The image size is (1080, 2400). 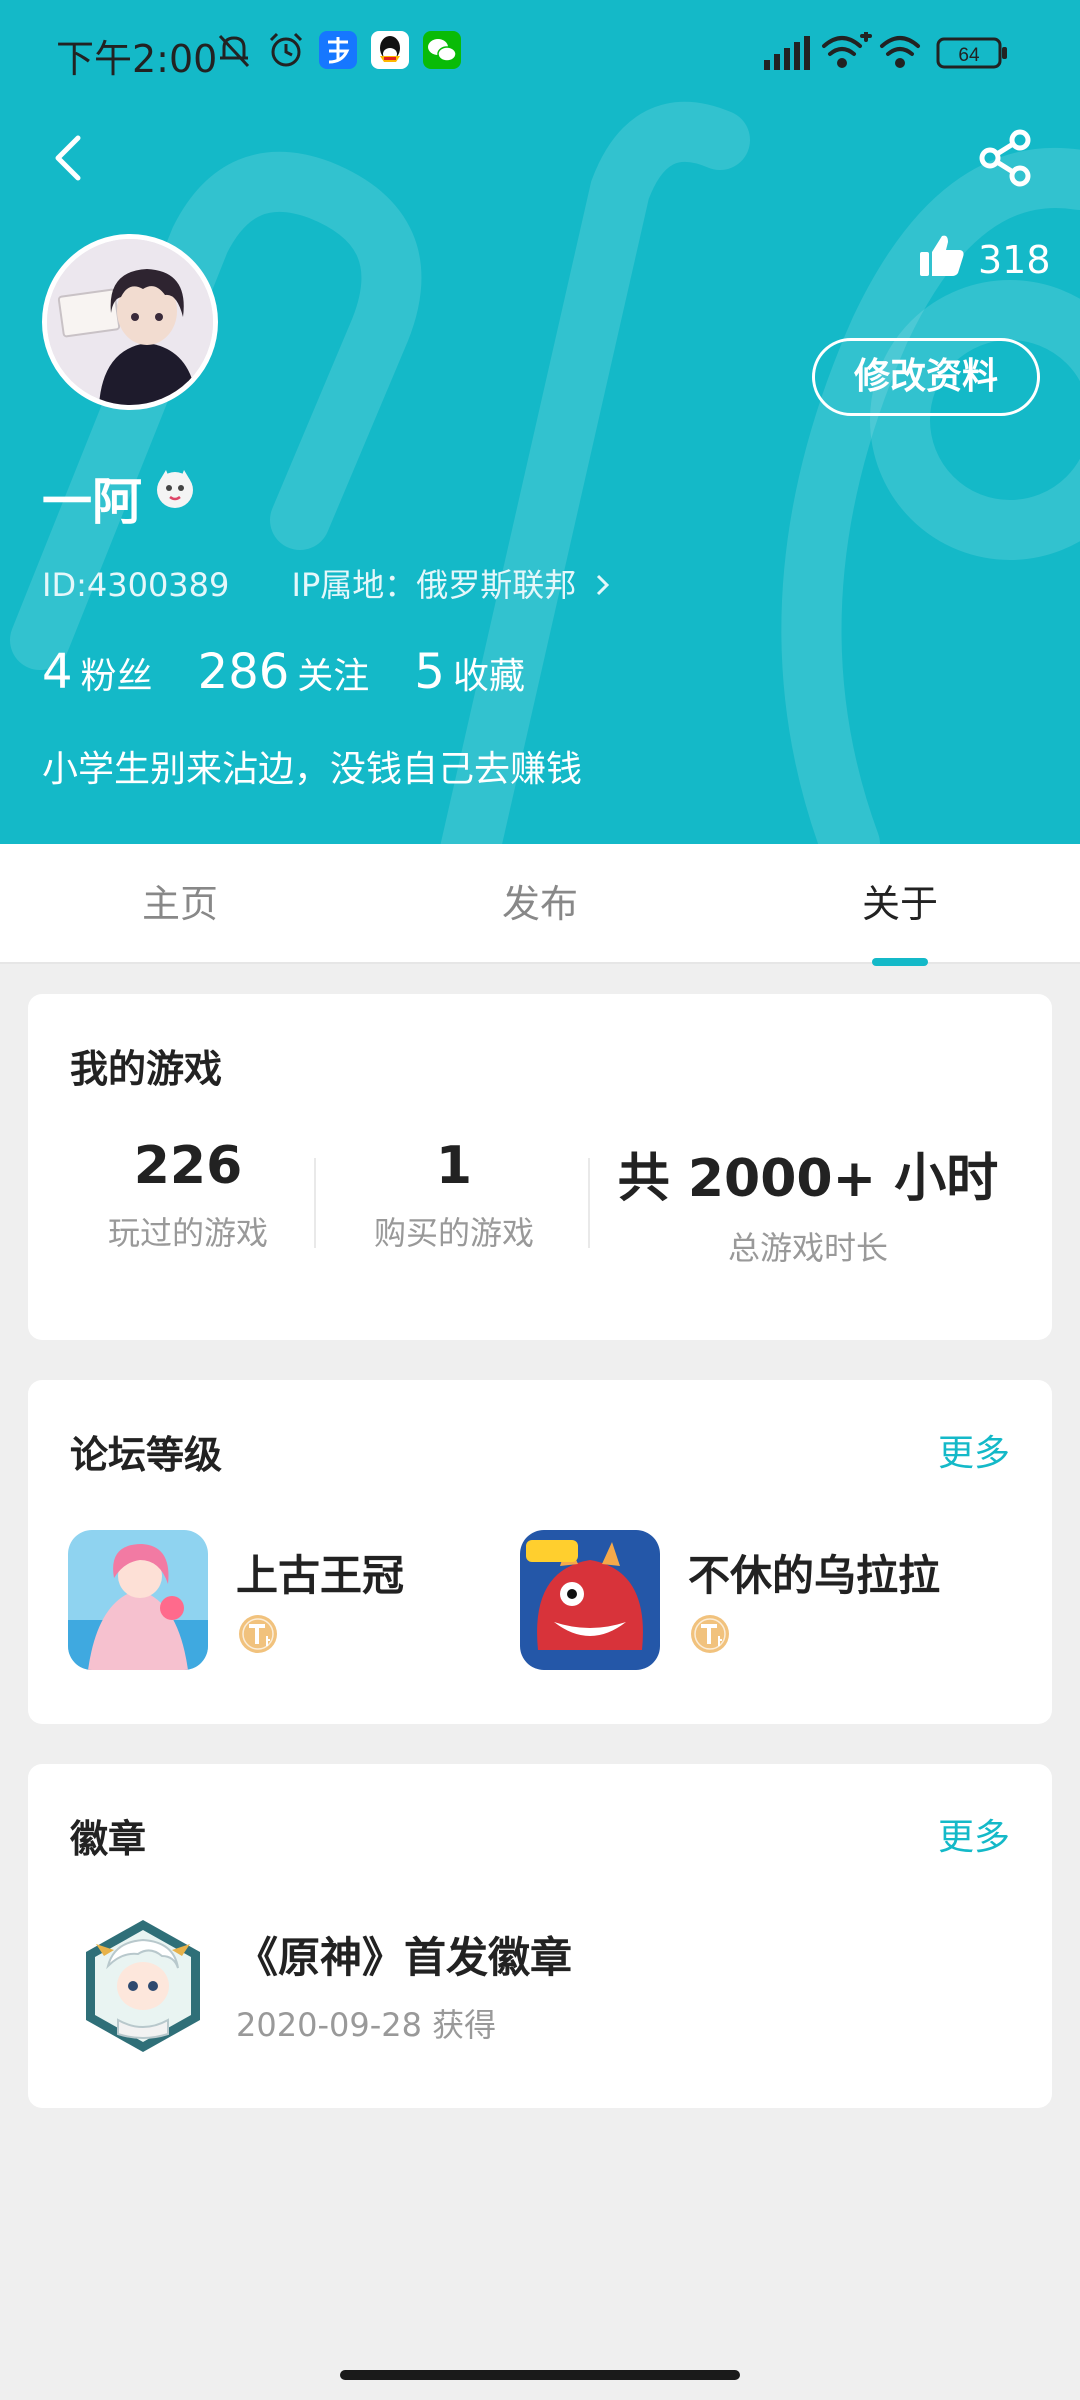 I want to click on stat-fans: 4 粉丝, so click(x=97, y=672).